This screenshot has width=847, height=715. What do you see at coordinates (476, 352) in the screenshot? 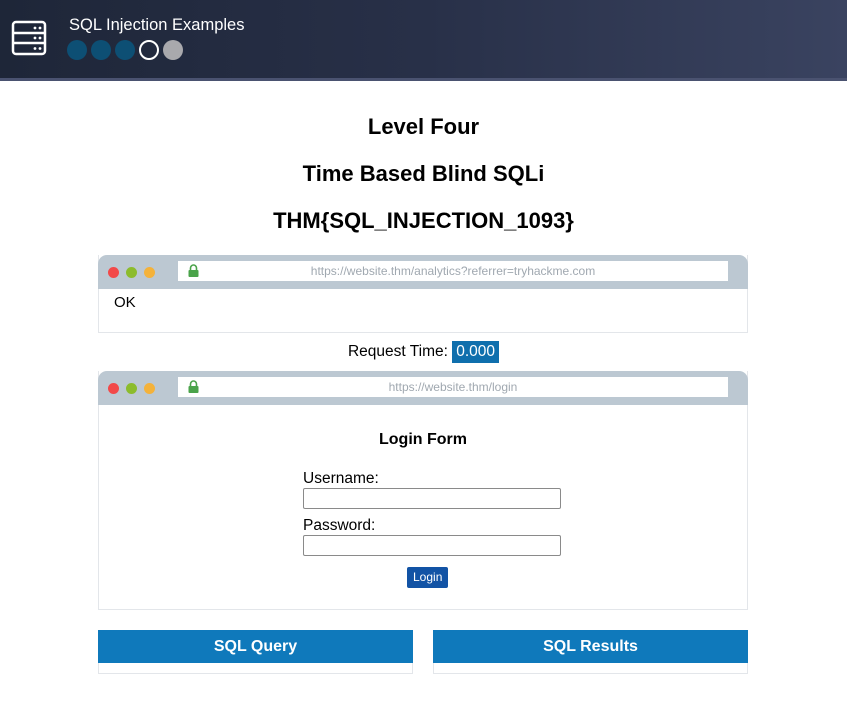
I see `request-time-value: 0.000` at bounding box center [476, 352].